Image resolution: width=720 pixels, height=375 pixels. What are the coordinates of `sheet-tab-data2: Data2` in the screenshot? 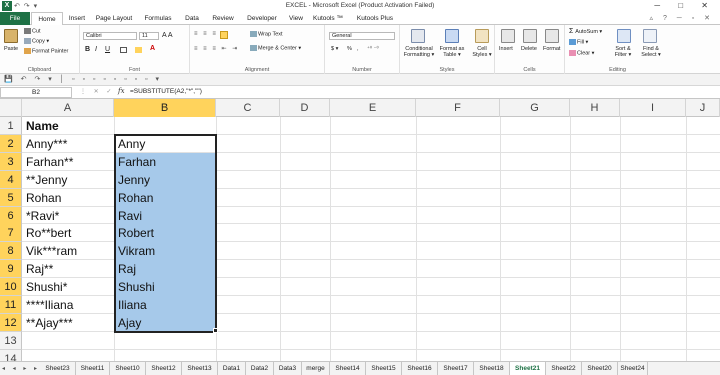 It's located at (260, 368).